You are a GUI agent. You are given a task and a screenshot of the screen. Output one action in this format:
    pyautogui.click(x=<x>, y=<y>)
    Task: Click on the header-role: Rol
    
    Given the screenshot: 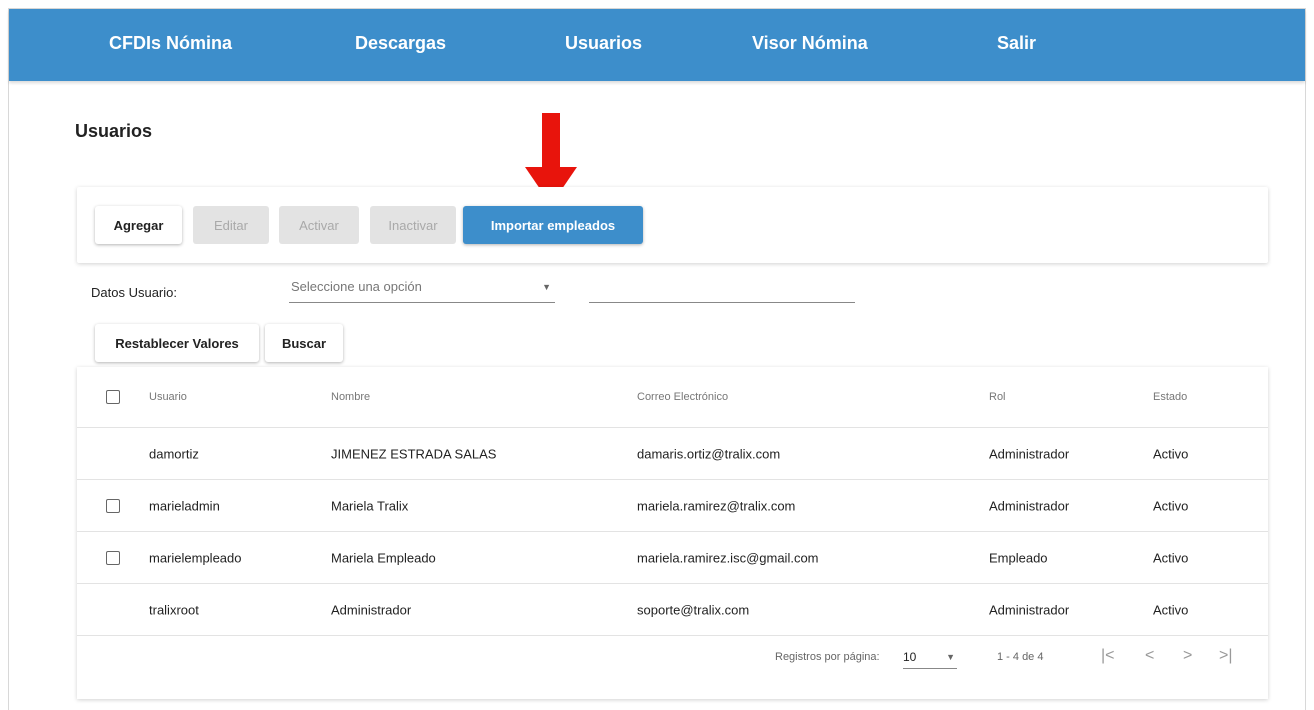 What is the action you would take?
    pyautogui.click(x=997, y=397)
    